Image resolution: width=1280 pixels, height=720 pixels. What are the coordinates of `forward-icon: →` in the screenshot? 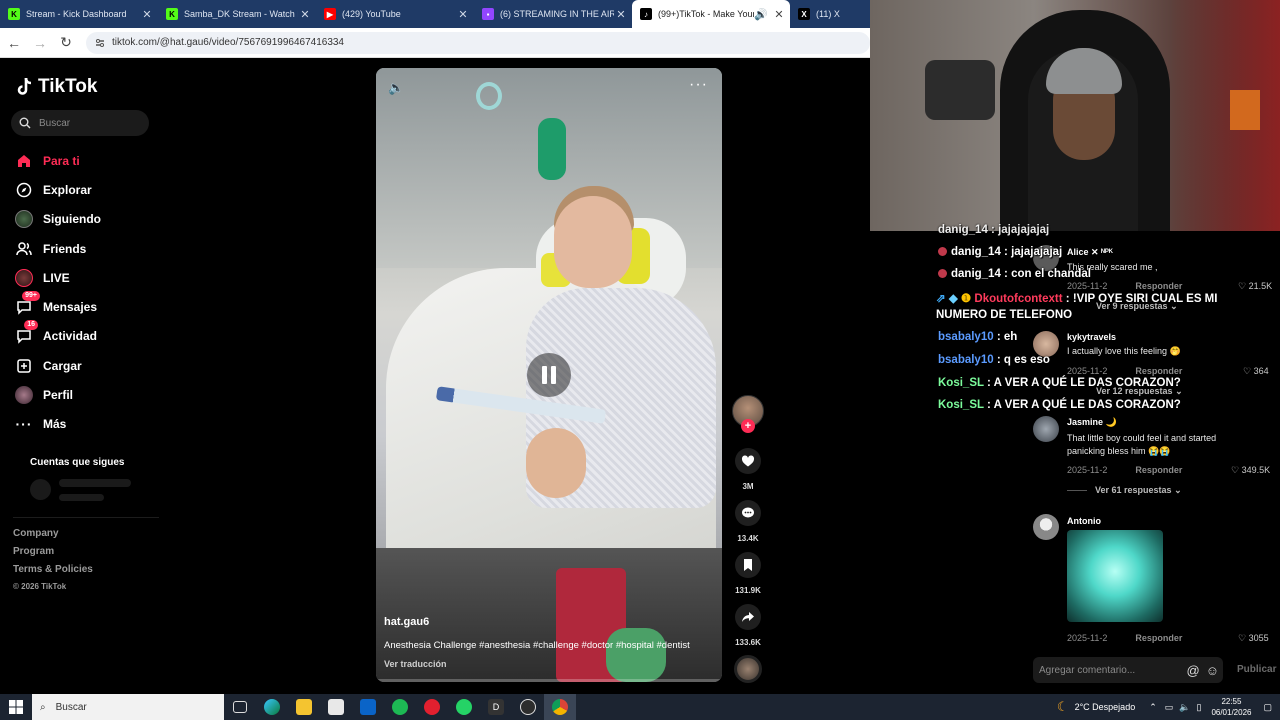 It's located at (40, 43).